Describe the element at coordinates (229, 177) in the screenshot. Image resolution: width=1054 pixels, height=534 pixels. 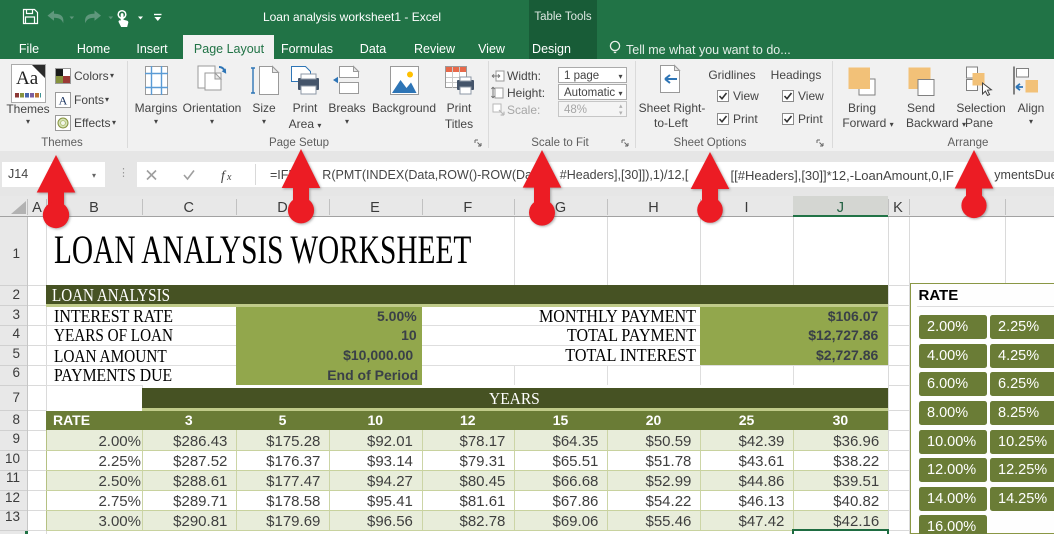
I see `svg-text: x` at that location.